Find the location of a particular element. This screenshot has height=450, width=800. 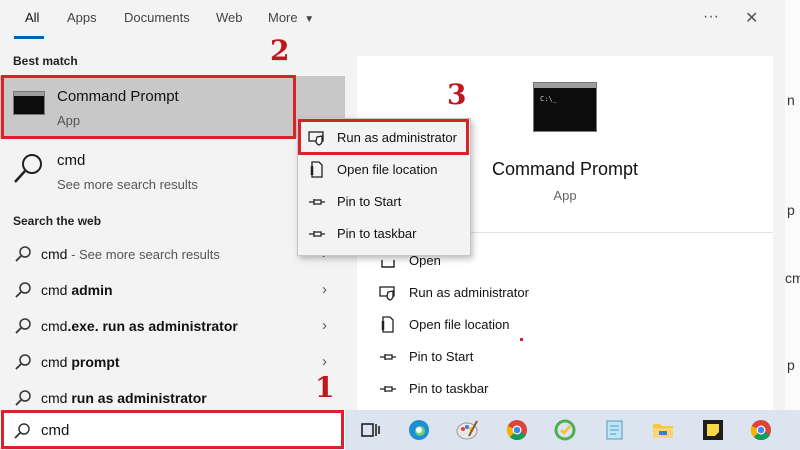

notepad-icon is located at coordinates (615, 430).